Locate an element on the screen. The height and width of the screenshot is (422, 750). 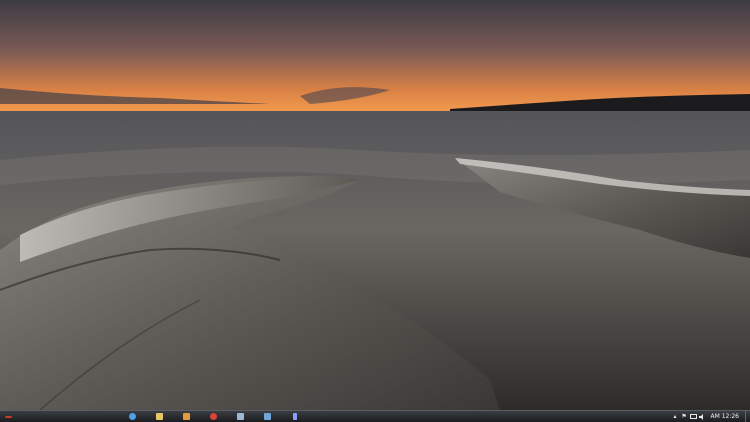
pinned-folder is located at coordinates (159, 416).